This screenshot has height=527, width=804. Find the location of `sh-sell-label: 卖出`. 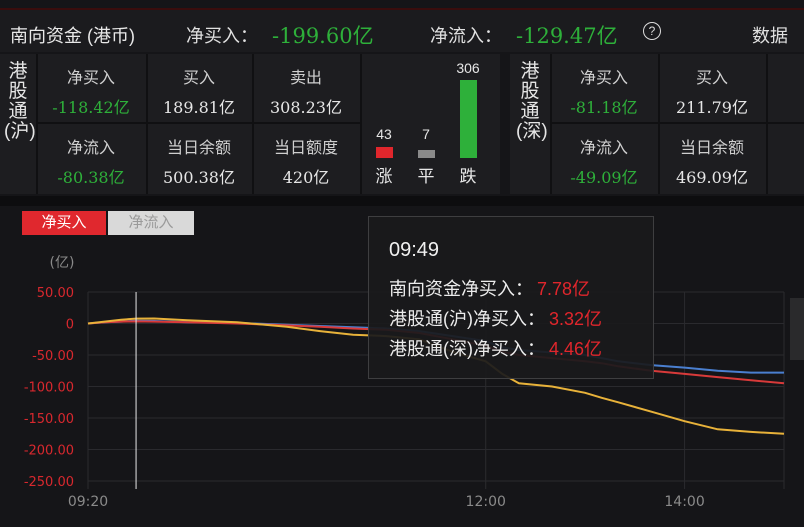

sh-sell-label: 卖出 is located at coordinates (305, 78).